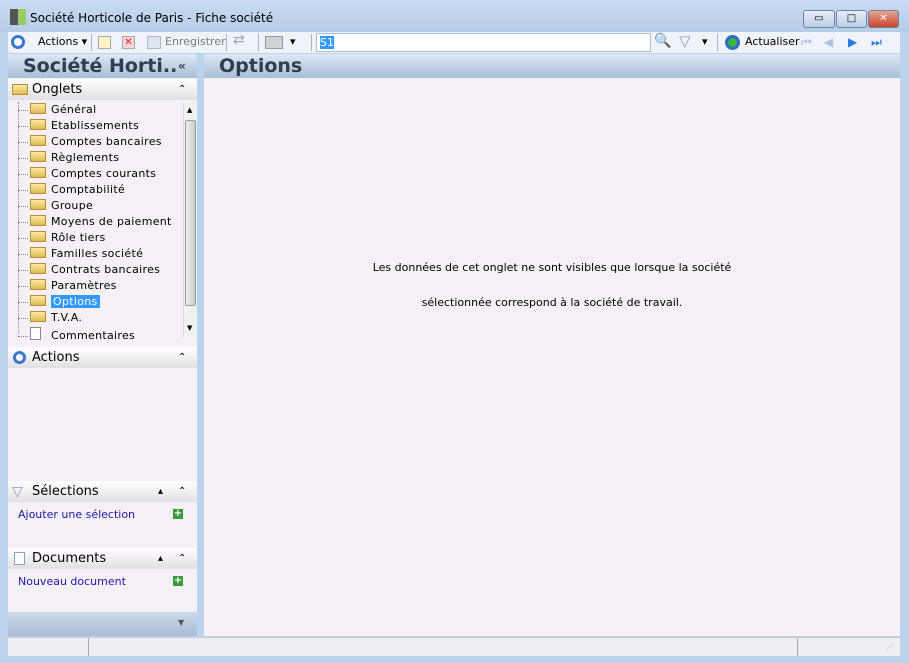  Describe the element at coordinates (104, 42) in the screenshot. I see `new-icon` at that location.